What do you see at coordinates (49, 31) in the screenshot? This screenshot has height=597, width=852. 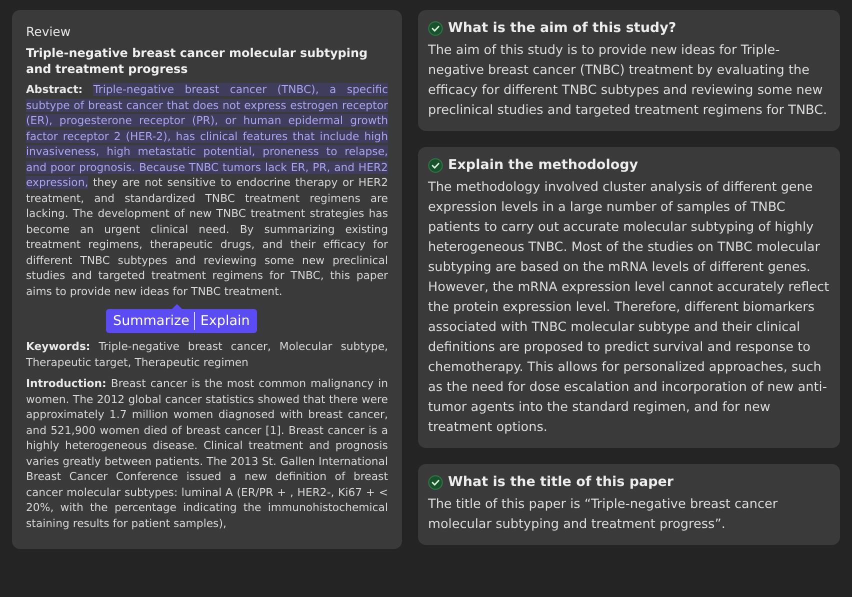 I see `review-label: Review` at bounding box center [49, 31].